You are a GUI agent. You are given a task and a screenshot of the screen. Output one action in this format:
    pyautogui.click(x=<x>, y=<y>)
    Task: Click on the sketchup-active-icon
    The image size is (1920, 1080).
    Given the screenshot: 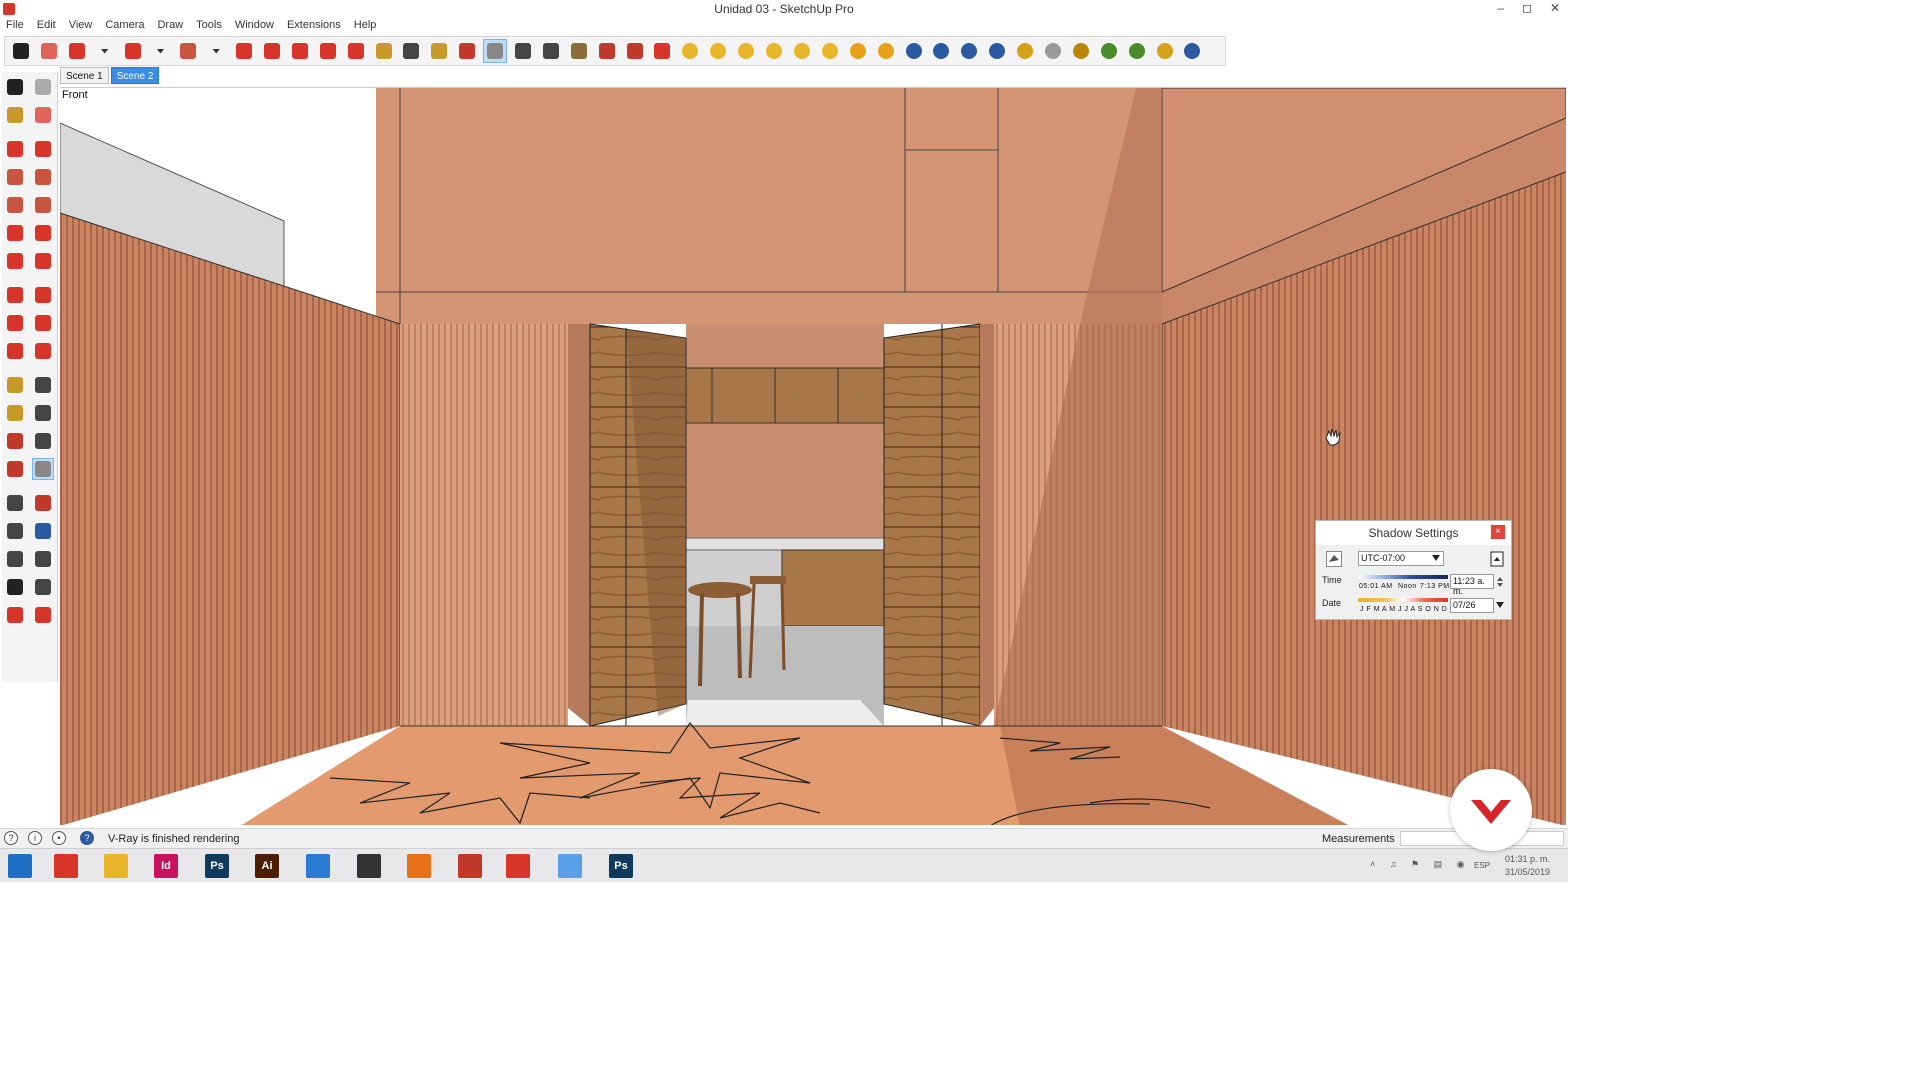 What is the action you would take?
    pyautogui.click(x=518, y=866)
    